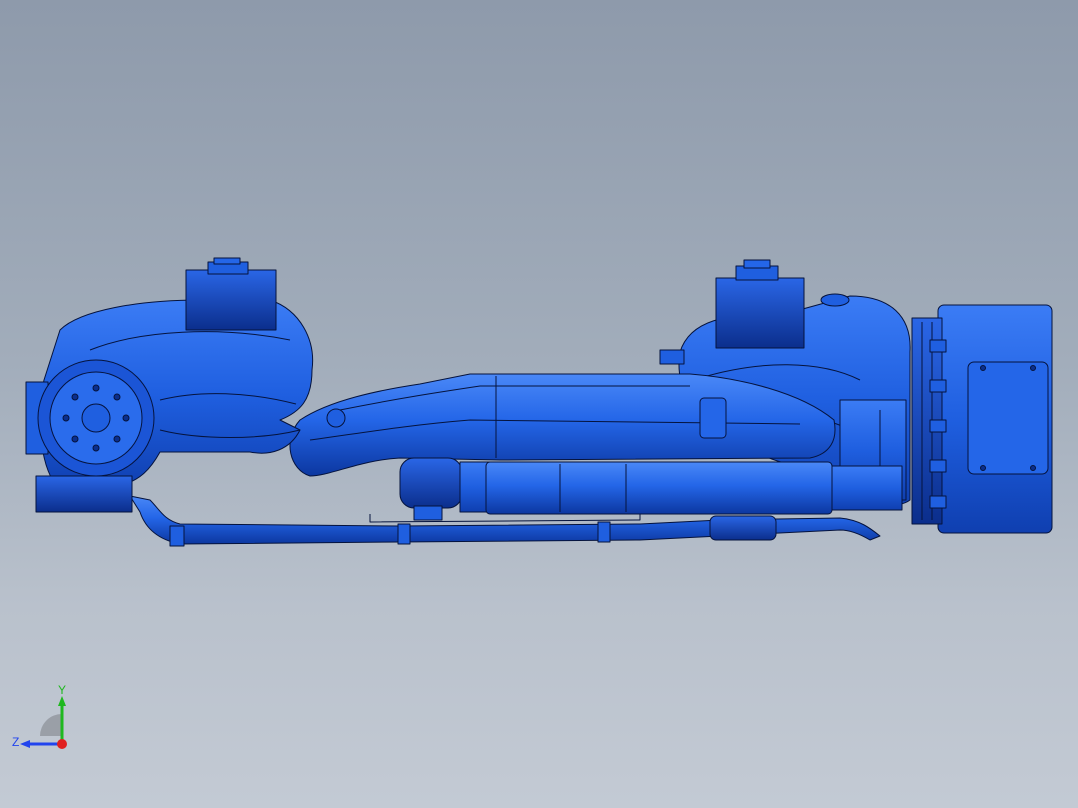  Describe the element at coordinates (62, 701) in the screenshot. I see `y-axis-arrowhead` at that location.